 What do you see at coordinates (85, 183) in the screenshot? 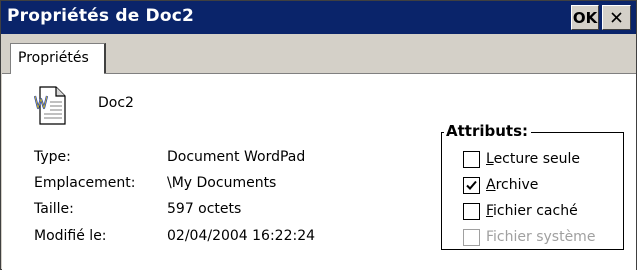
I see `location-label: Emplacement:` at bounding box center [85, 183].